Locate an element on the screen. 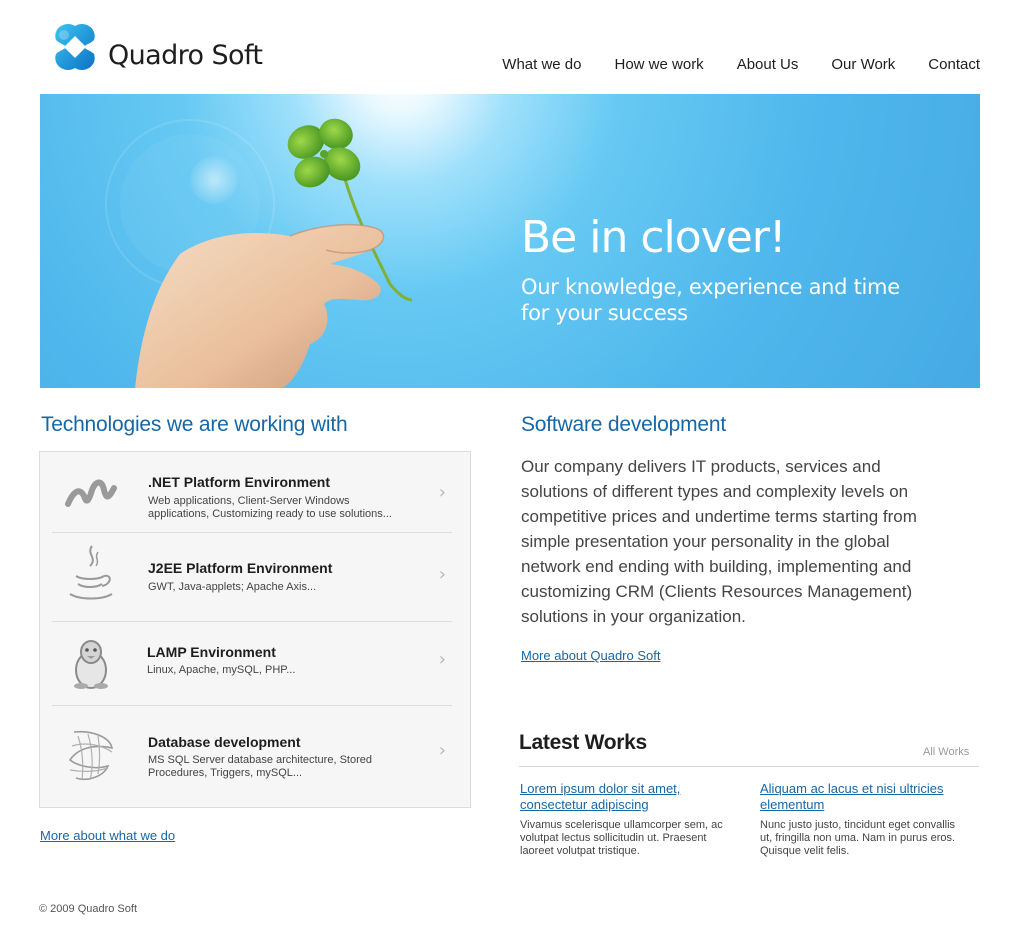  software-heading: Software development is located at coordinates (623, 424).